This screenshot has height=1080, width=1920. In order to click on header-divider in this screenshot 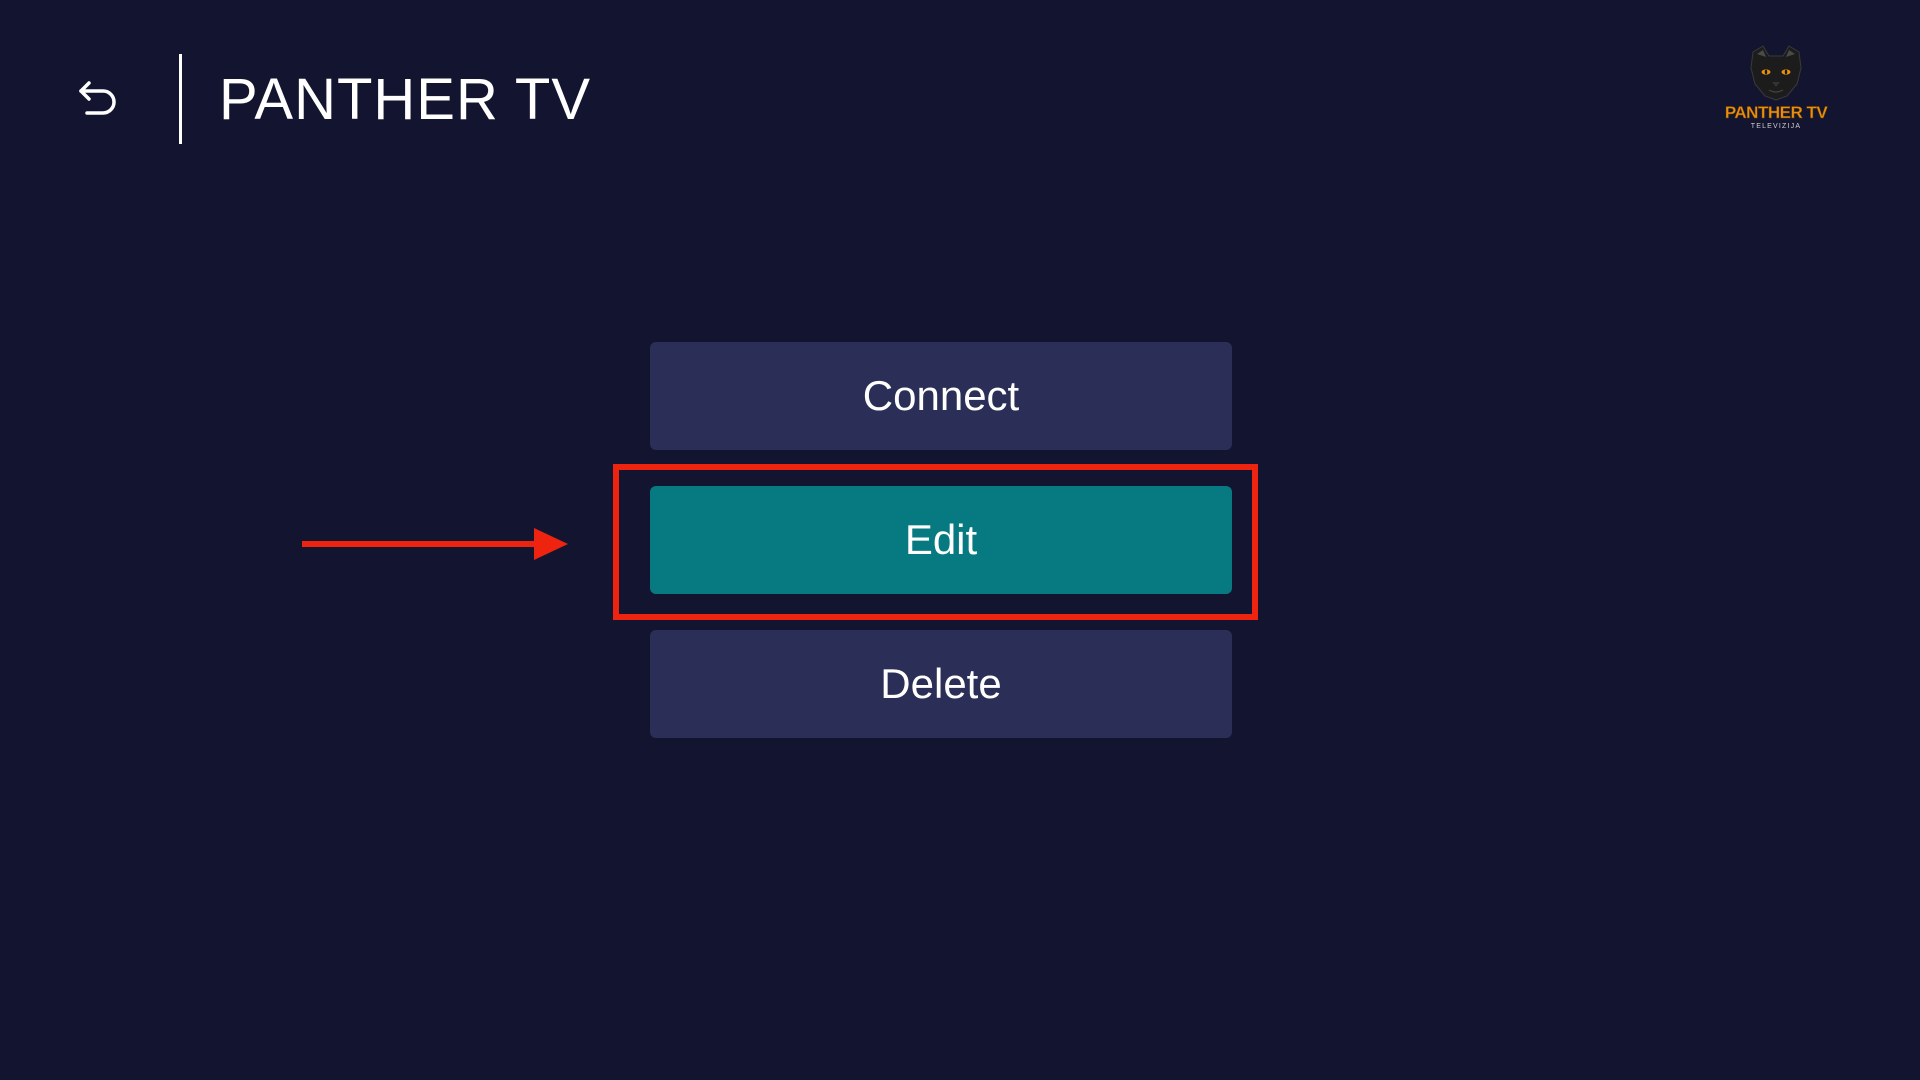, I will do `click(180, 99)`.